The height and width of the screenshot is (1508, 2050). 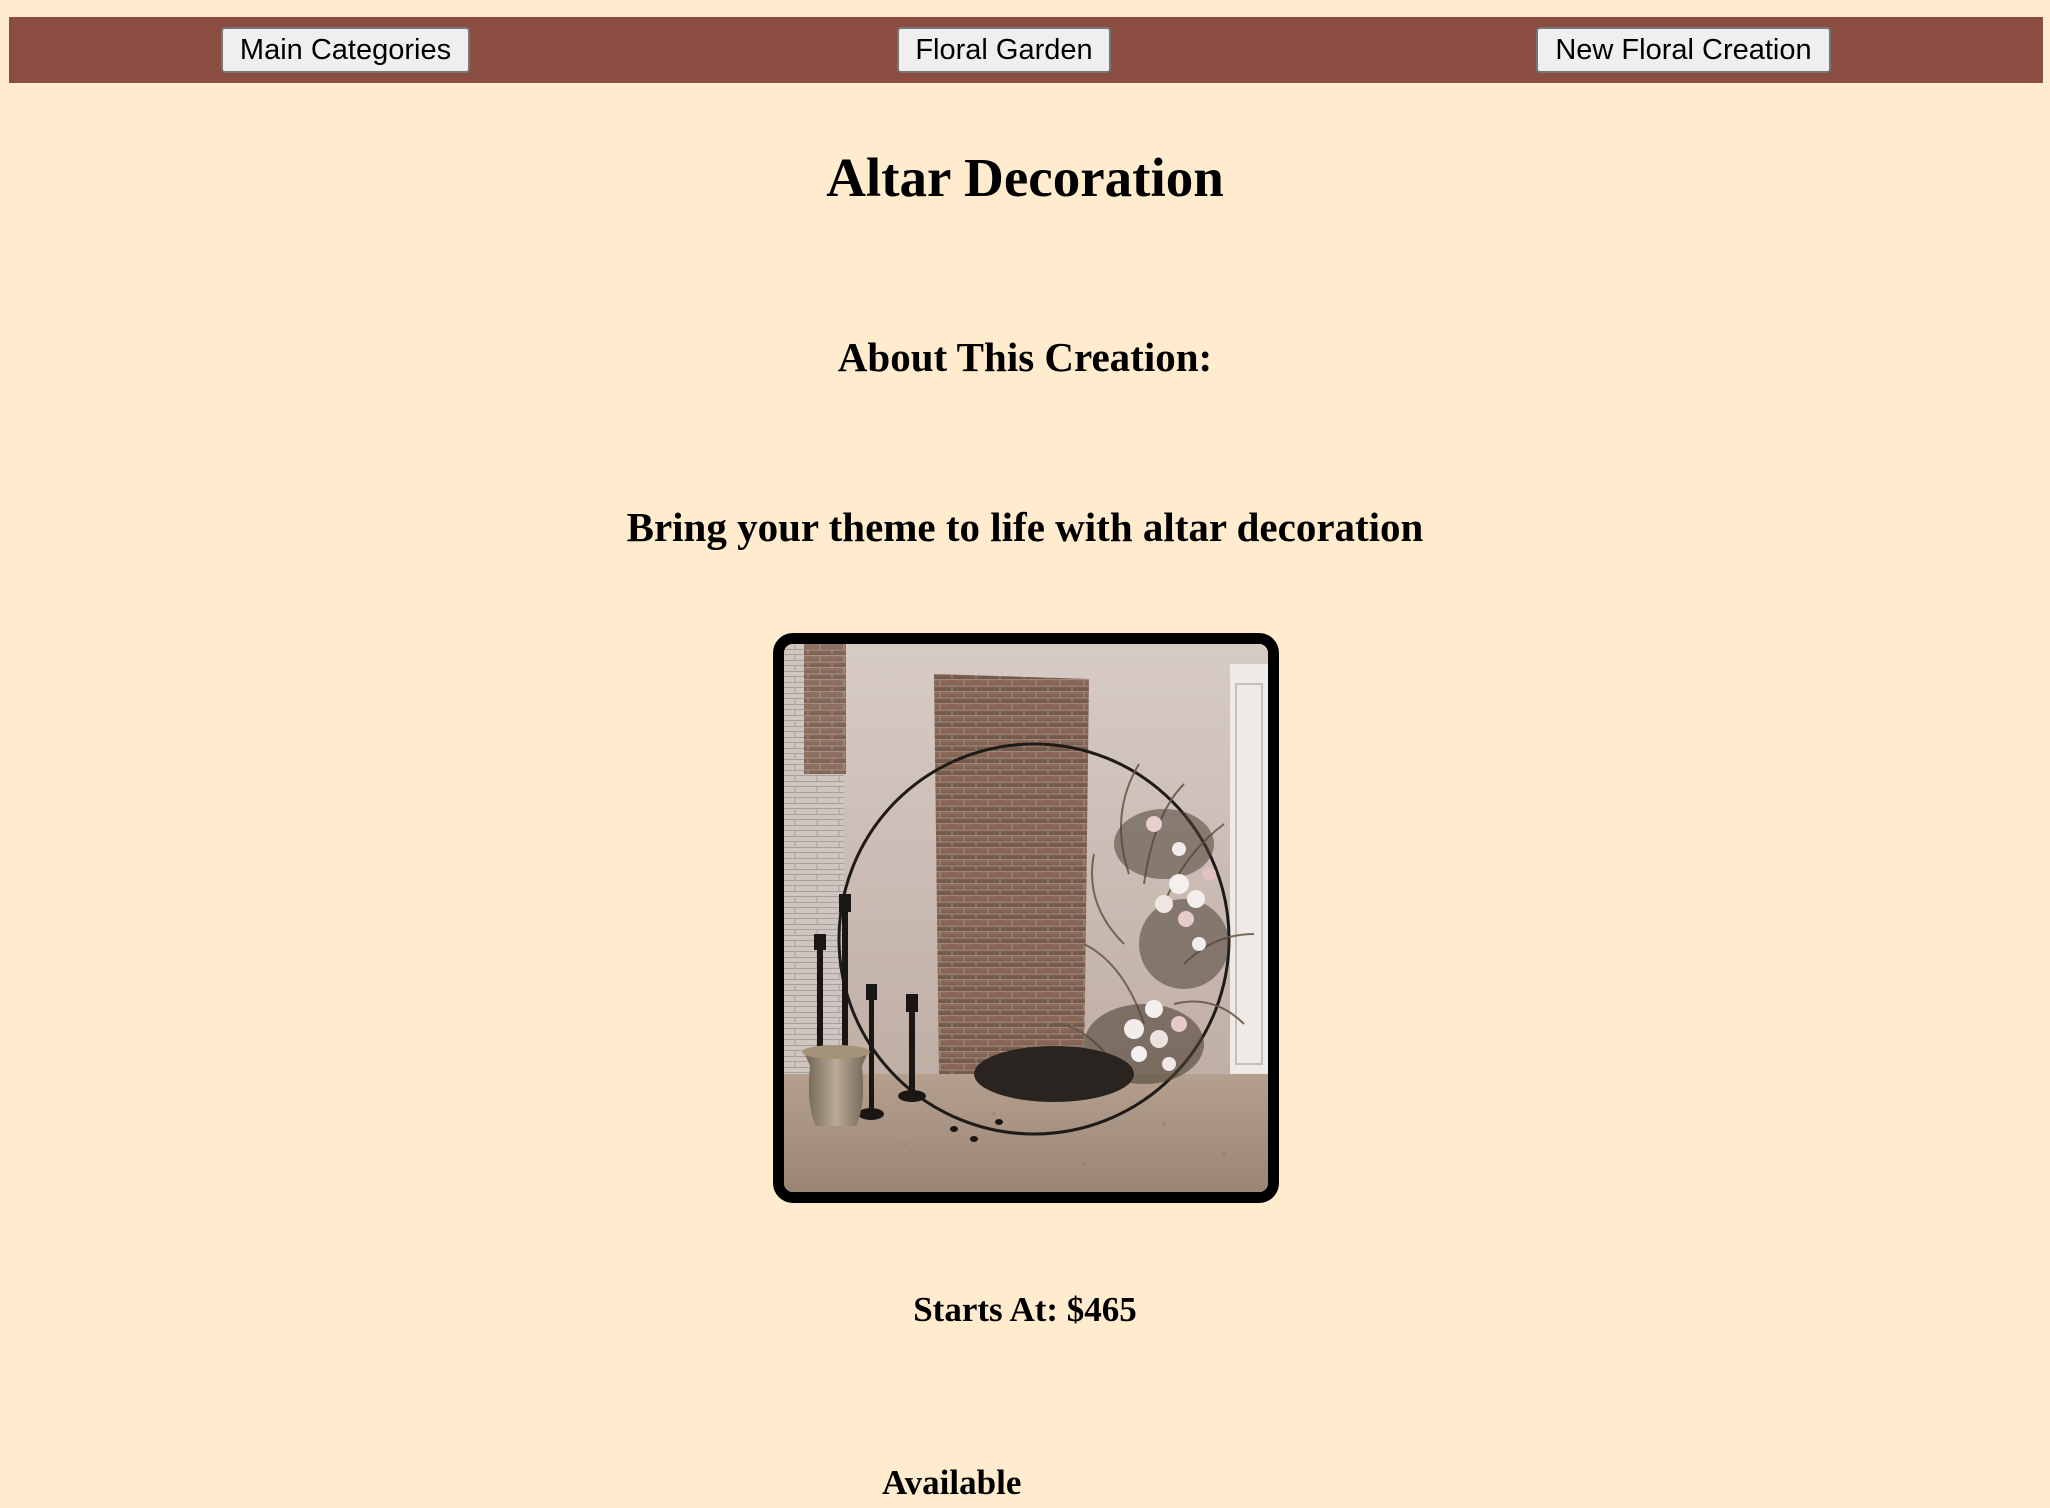 What do you see at coordinates (1025, 1309) in the screenshot?
I see `starting-price: Starts At: $465` at bounding box center [1025, 1309].